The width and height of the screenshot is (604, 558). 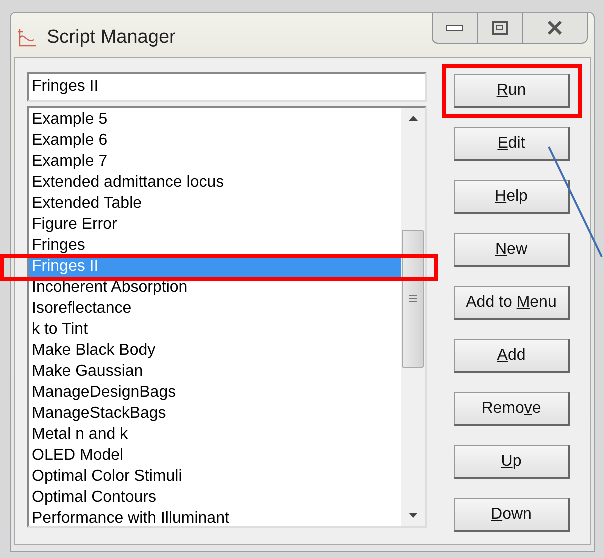 I want to click on list-item: Make Gaussian, so click(x=215, y=371).